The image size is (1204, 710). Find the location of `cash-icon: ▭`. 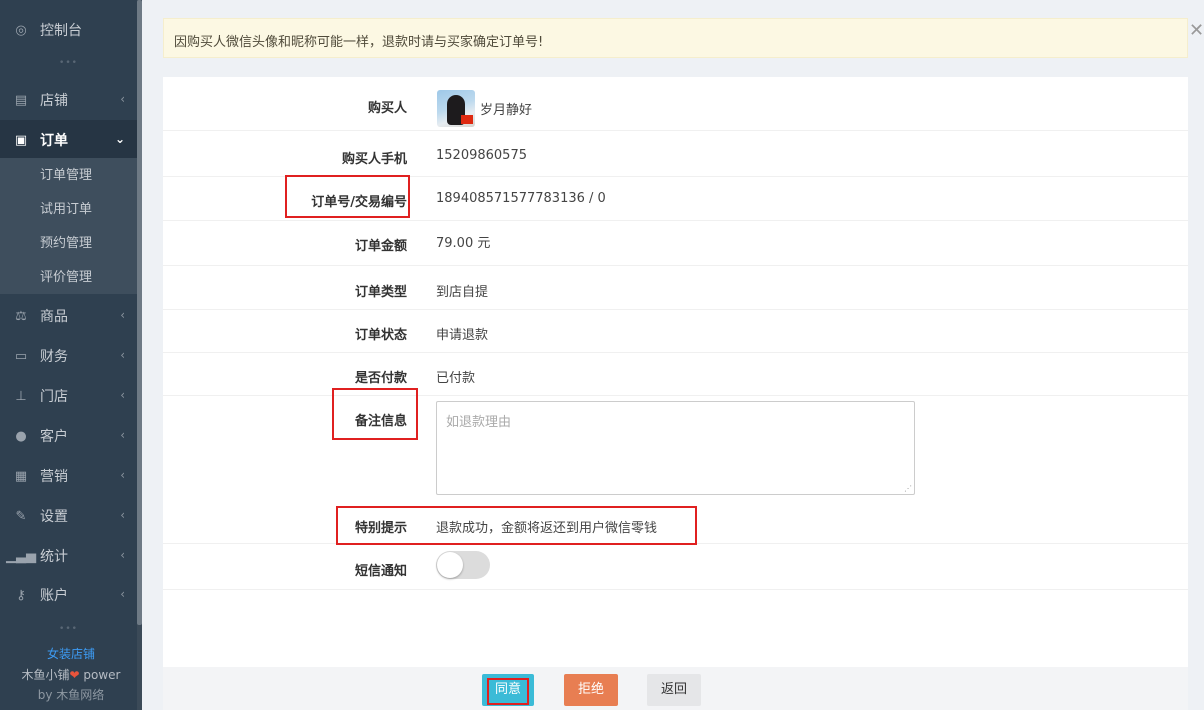

cash-icon: ▭ is located at coordinates (21, 356).